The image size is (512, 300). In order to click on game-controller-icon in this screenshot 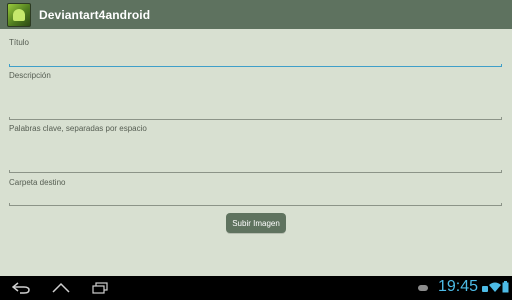, I will do `click(423, 288)`.